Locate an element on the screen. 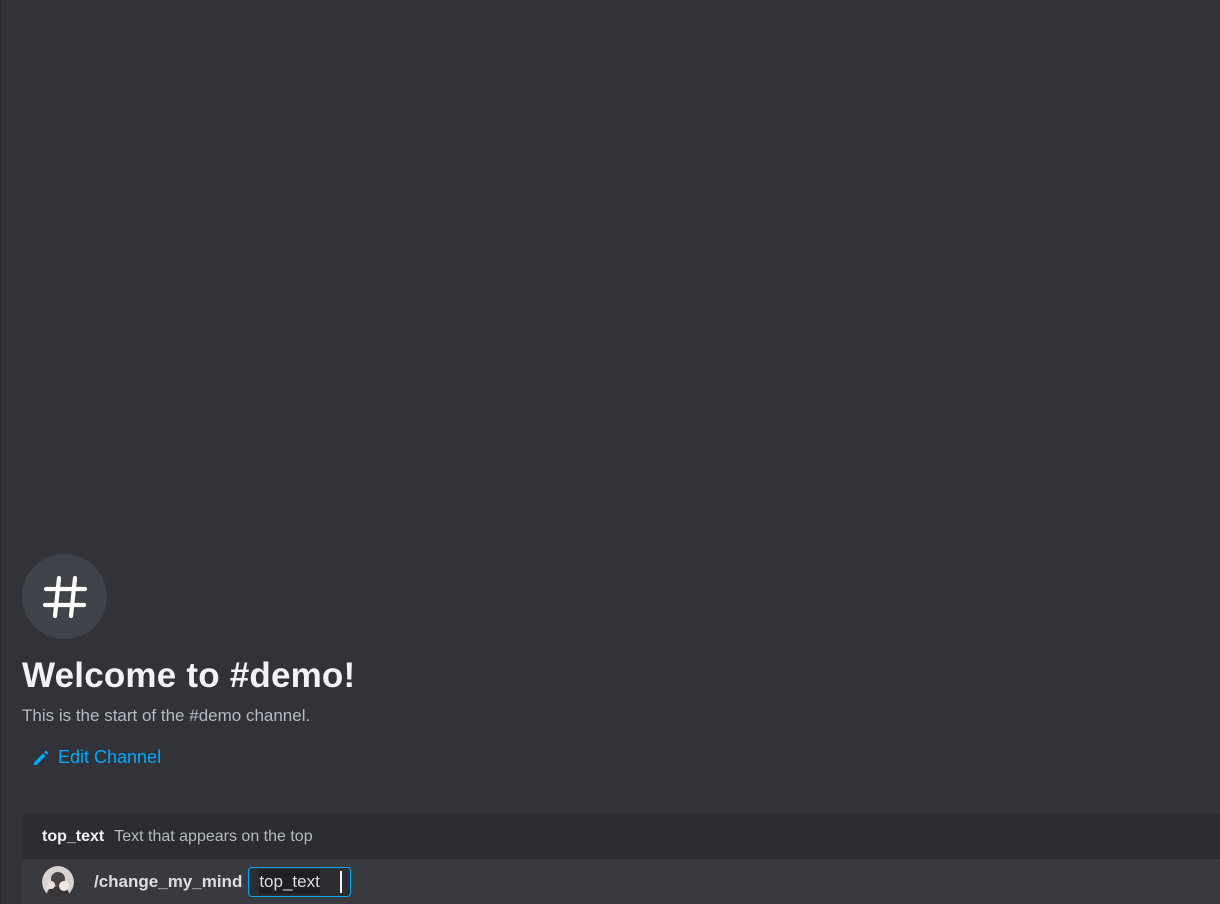 Image resolution: width=1220 pixels, height=904 pixels. edit-channel-link: Edit Channel is located at coordinates (96, 757).